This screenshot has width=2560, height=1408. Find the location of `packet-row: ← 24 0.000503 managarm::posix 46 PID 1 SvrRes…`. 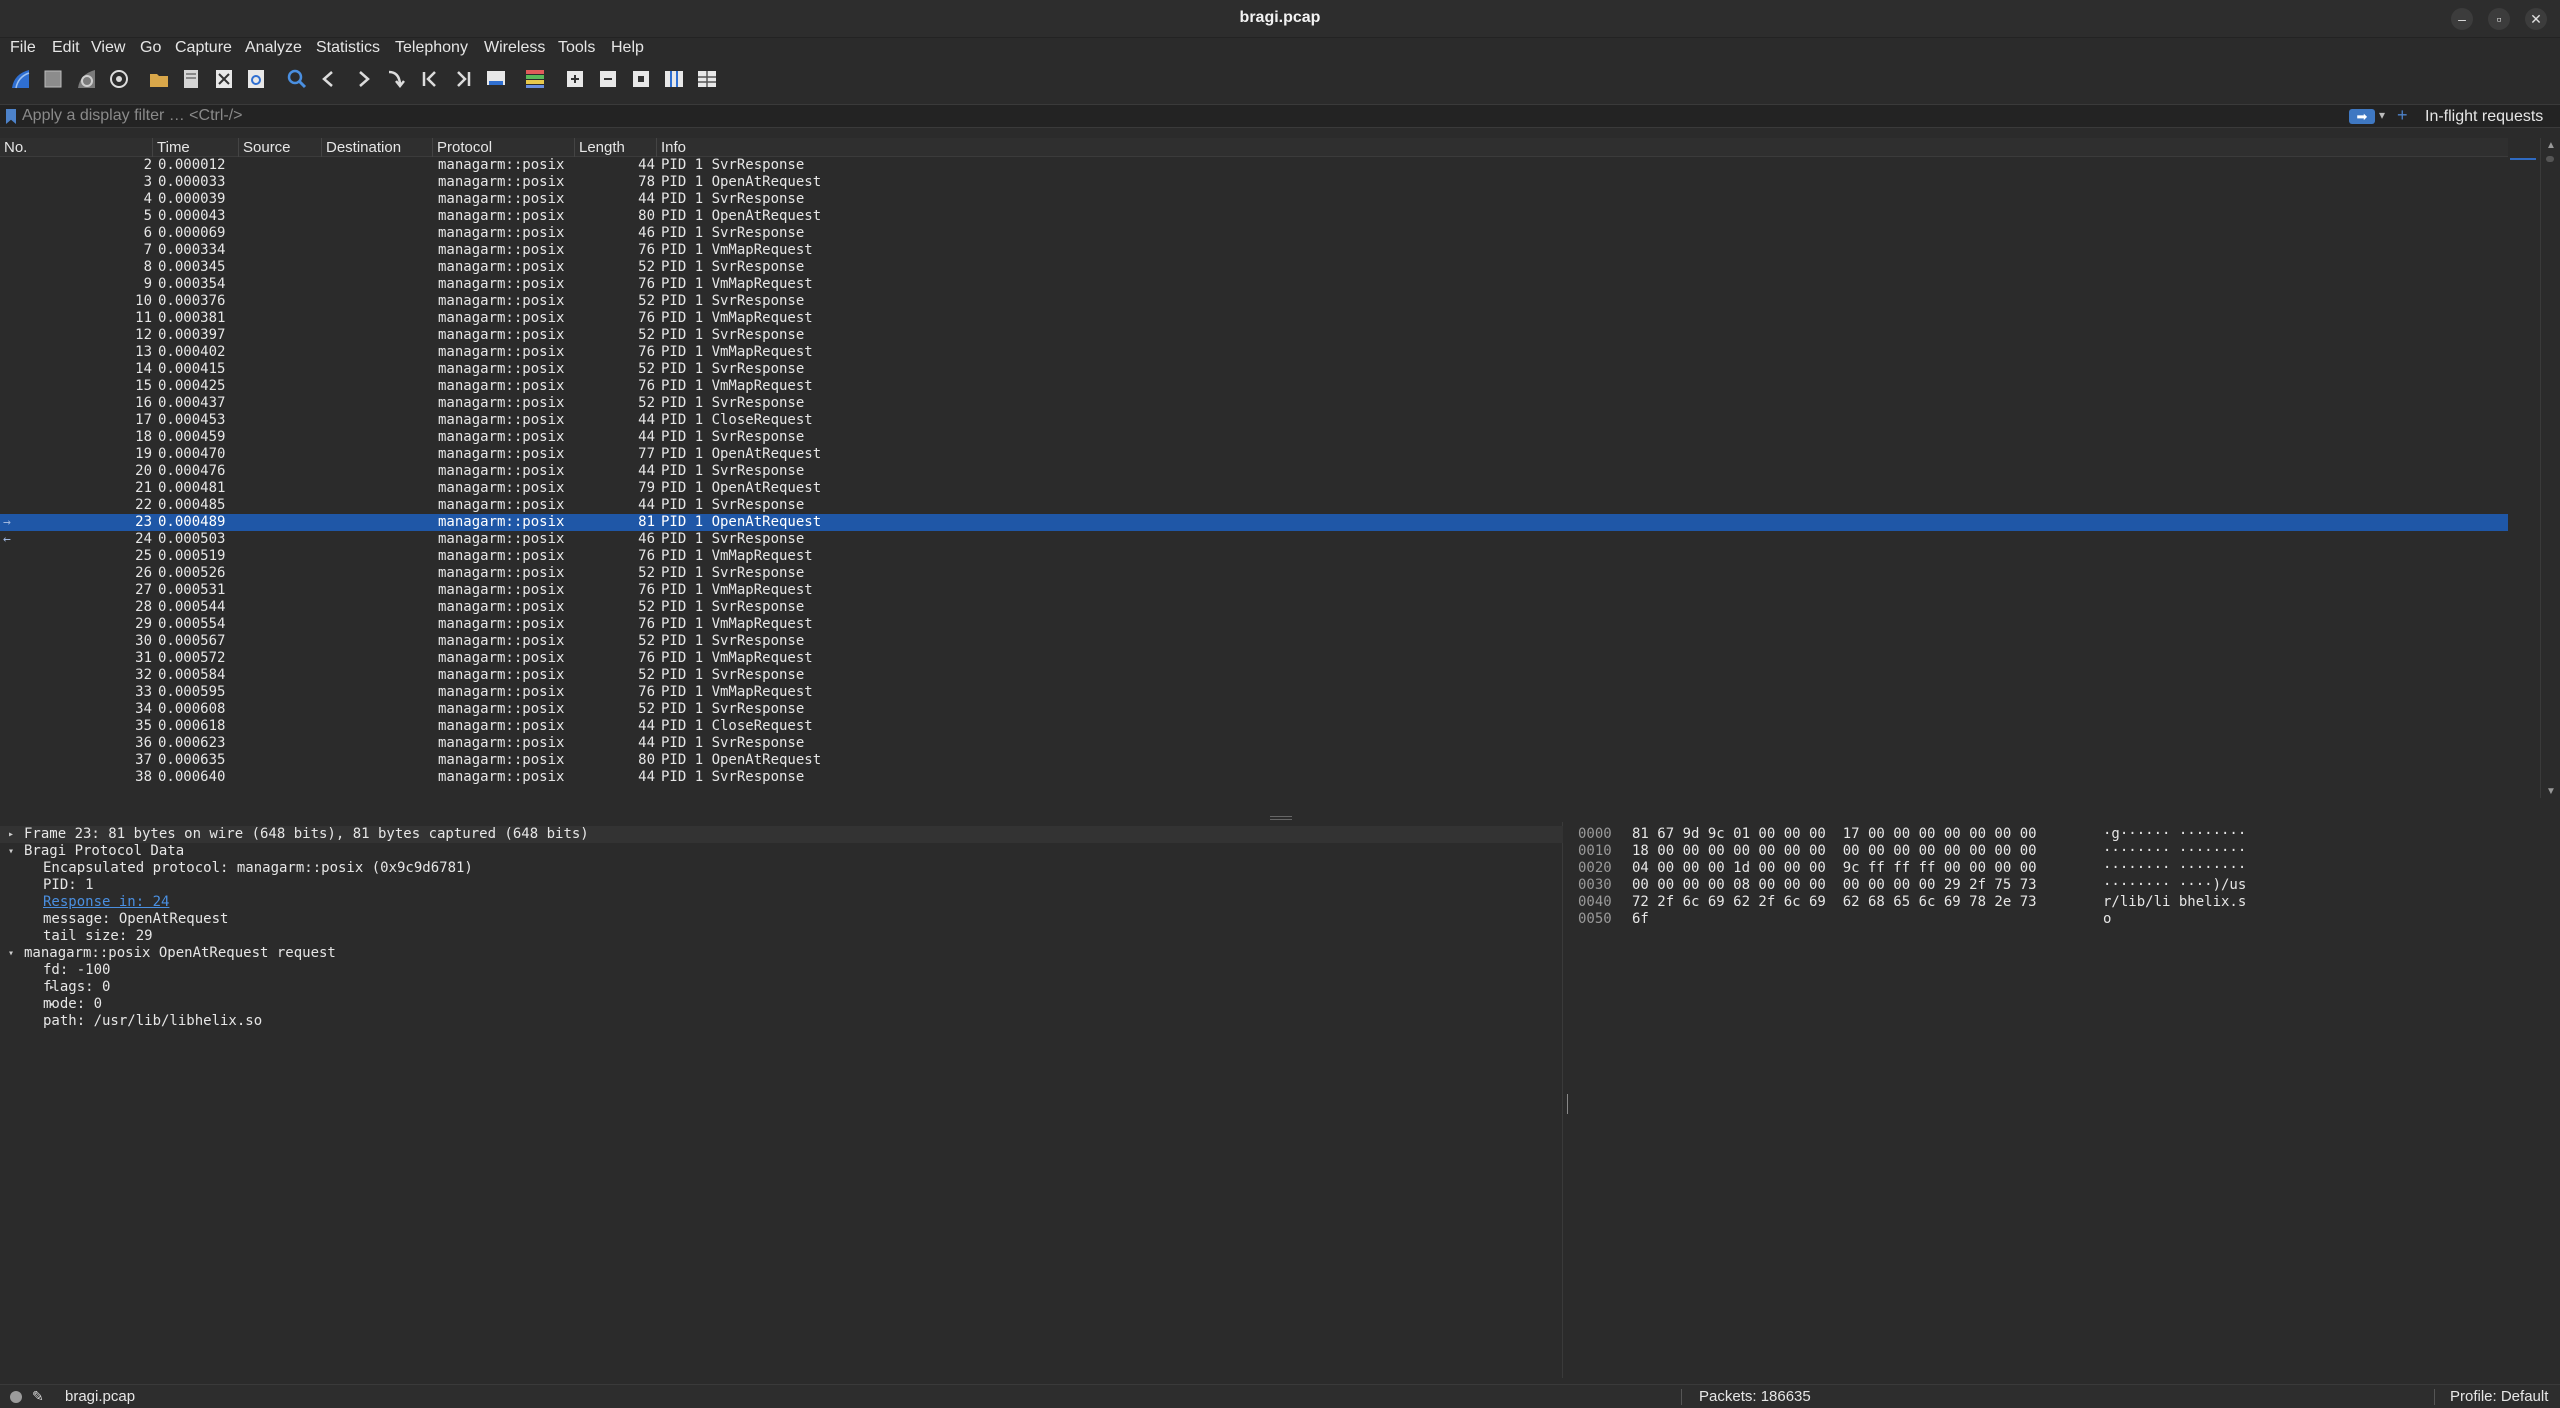

packet-row: ← 24 0.000503 managarm::posix 46 PID 1 SvrRes… is located at coordinates (1254, 539).